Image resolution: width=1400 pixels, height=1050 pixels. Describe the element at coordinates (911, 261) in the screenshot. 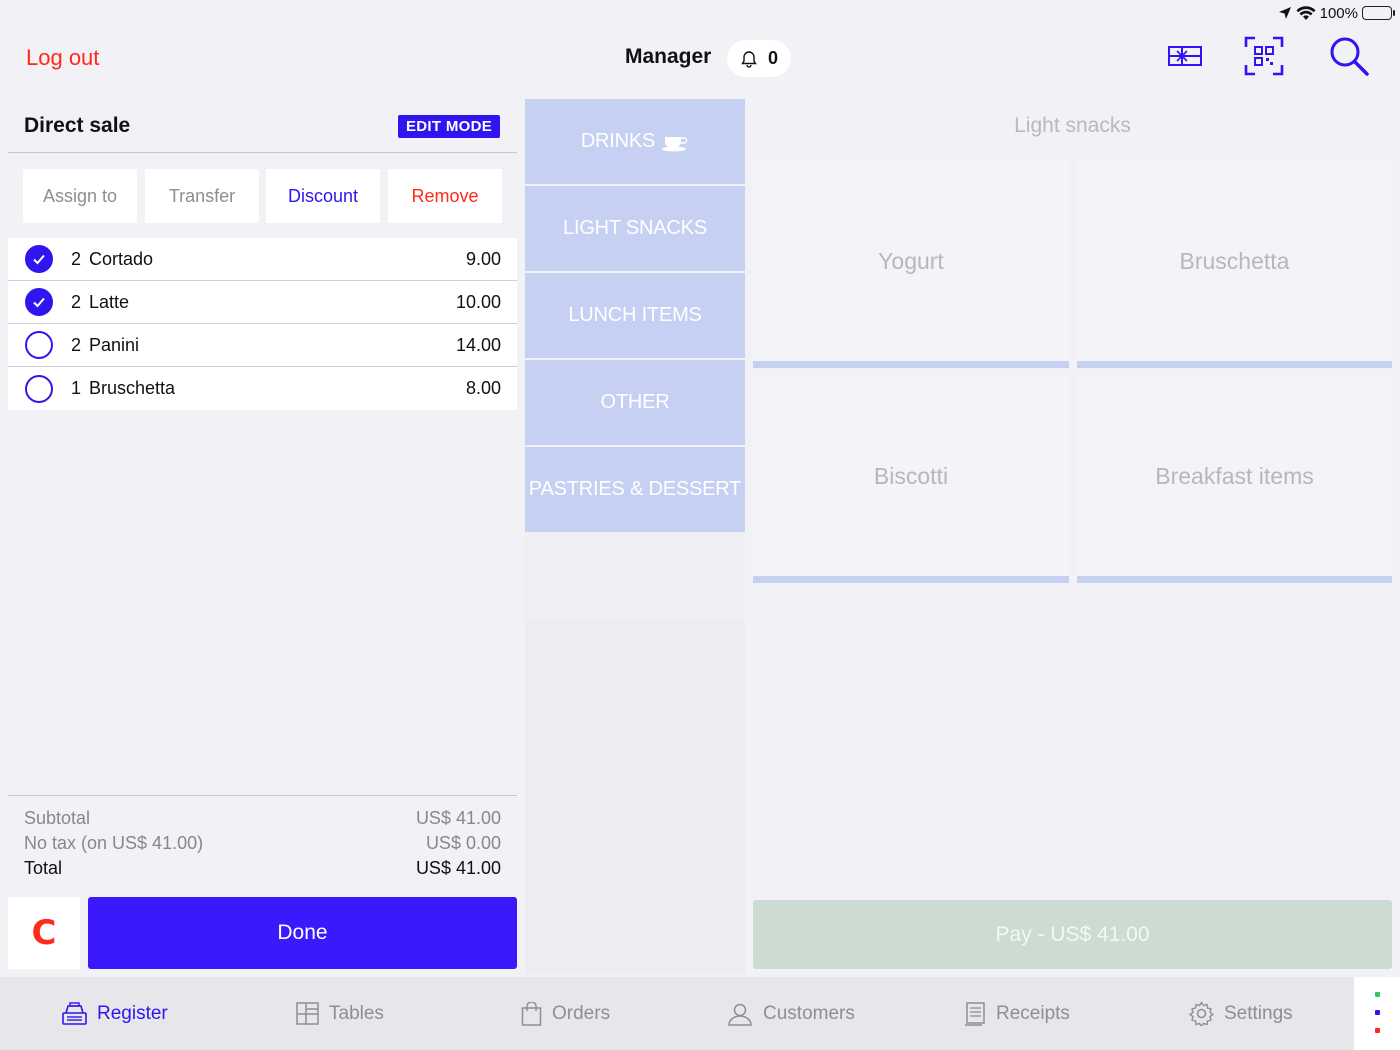

I see `product-label: Yogurt` at that location.